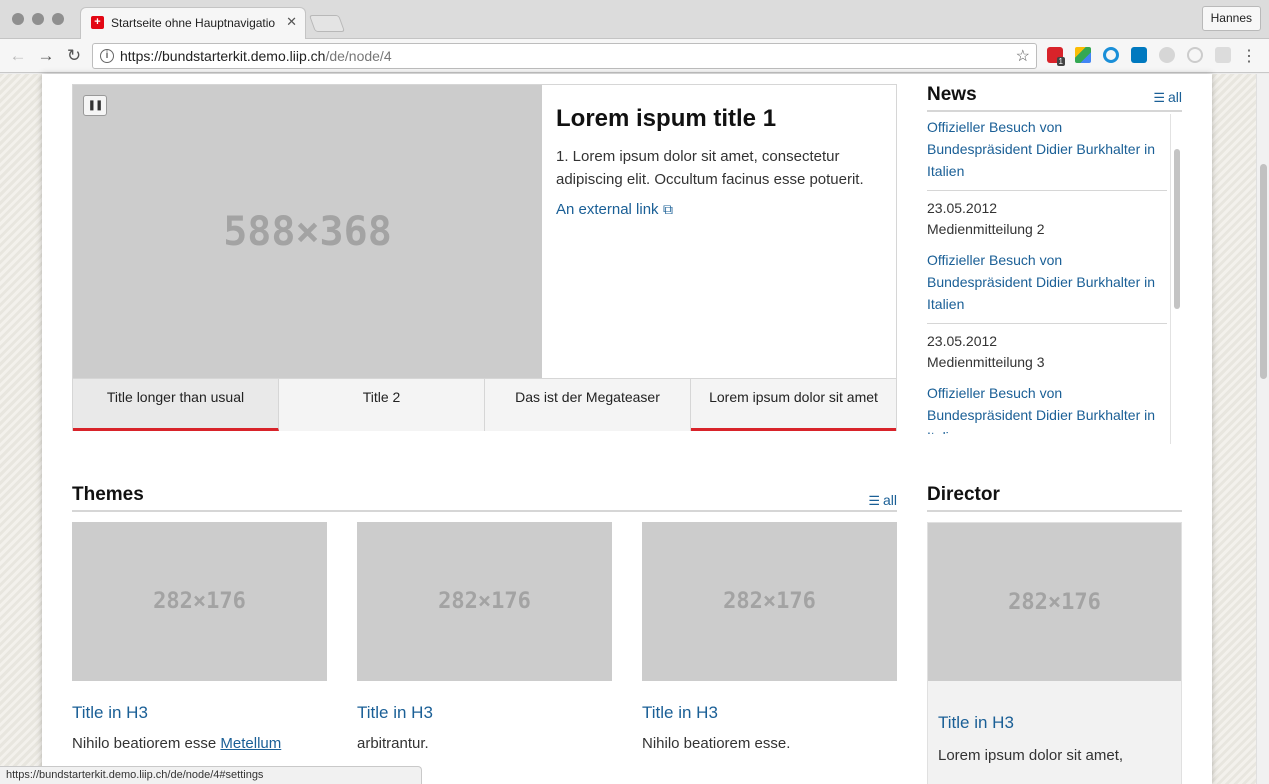 The width and height of the screenshot is (1269, 784). I want to click on card-text: Nihilo beatiorem esse Metellum, so click(177, 743).